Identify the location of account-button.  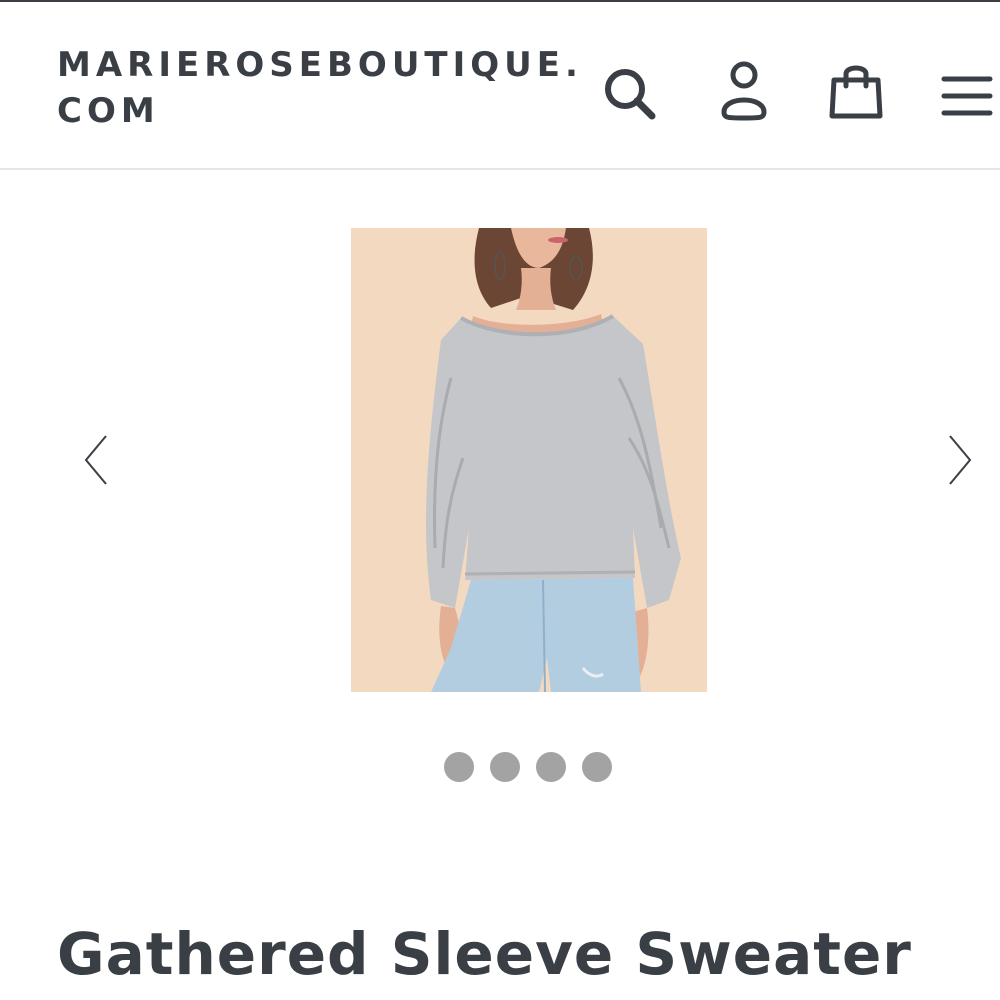
(744, 91).